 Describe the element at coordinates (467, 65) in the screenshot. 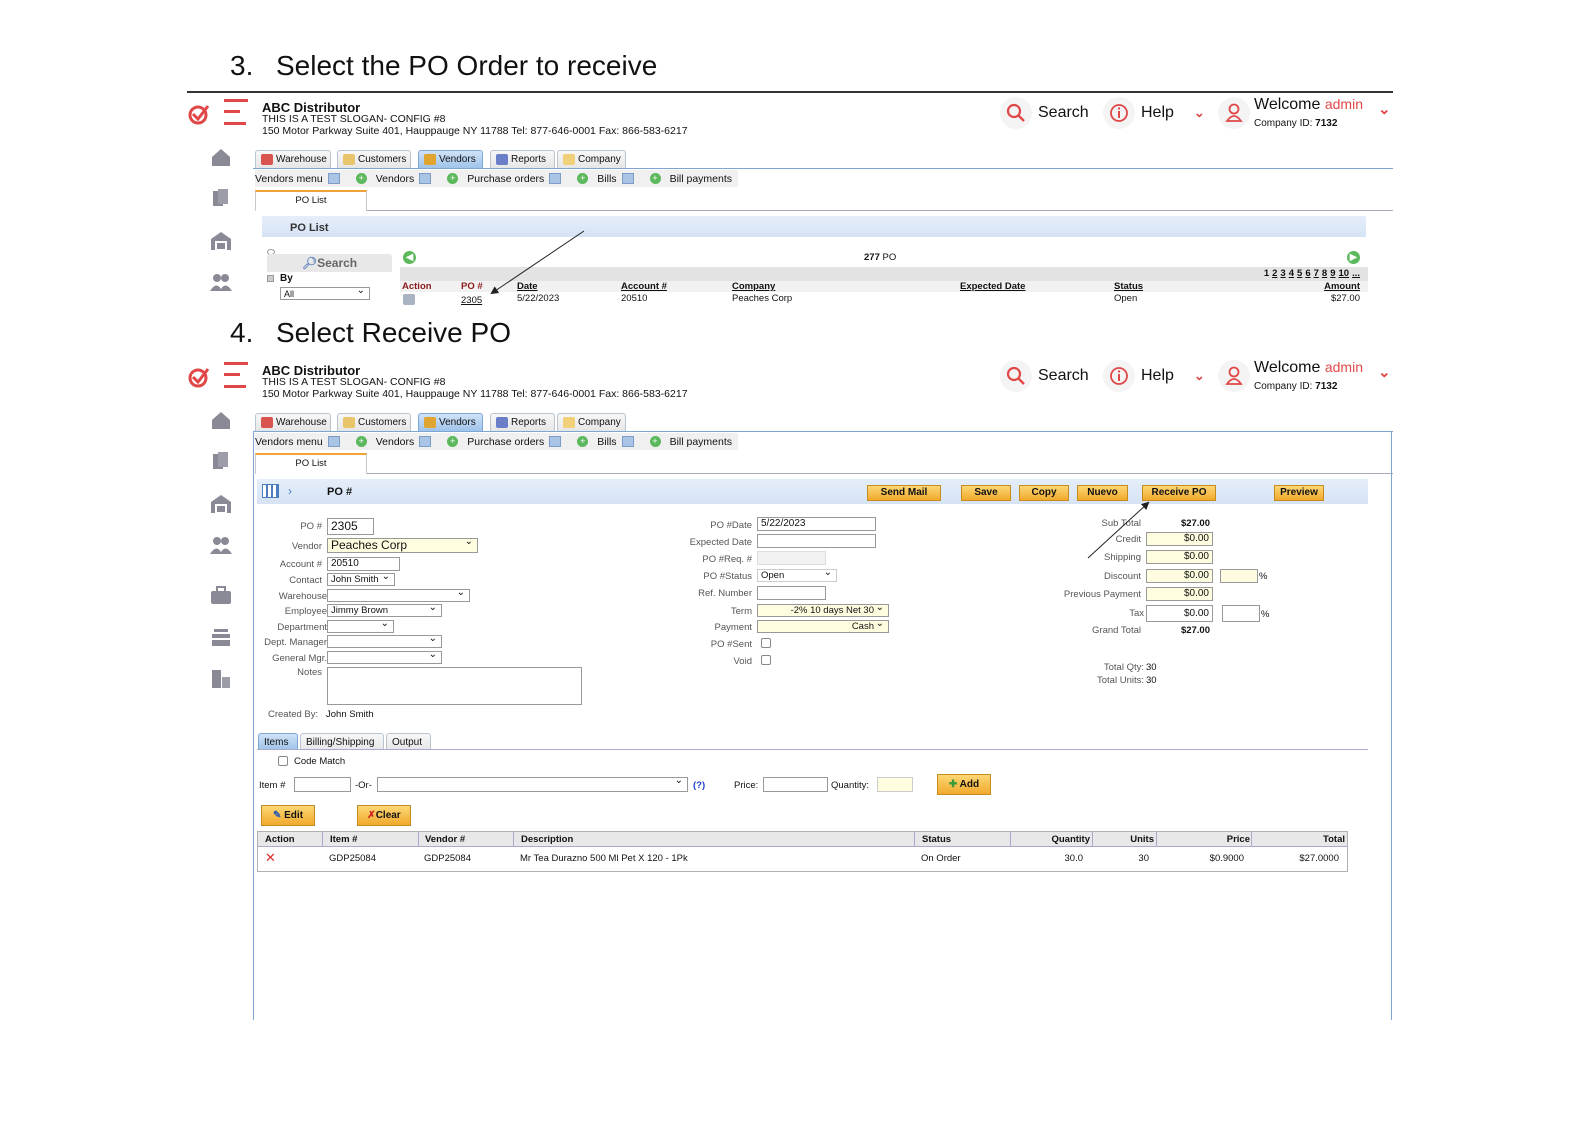

I see `step-title: Select the PO Order to receive` at that location.